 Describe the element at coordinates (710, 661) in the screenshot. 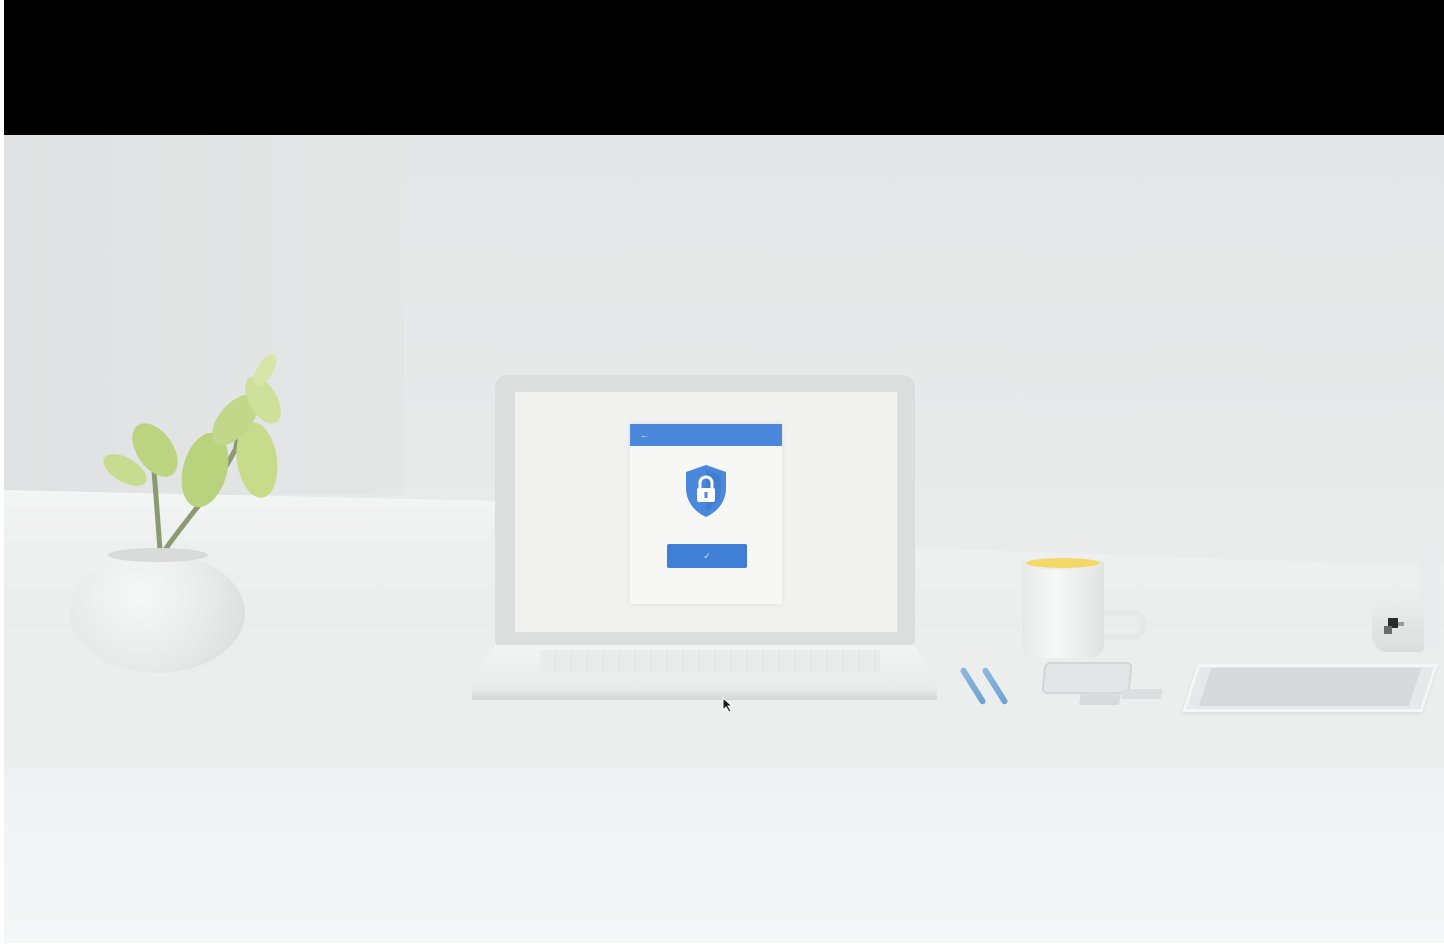

I see `laptop-keyboard` at that location.